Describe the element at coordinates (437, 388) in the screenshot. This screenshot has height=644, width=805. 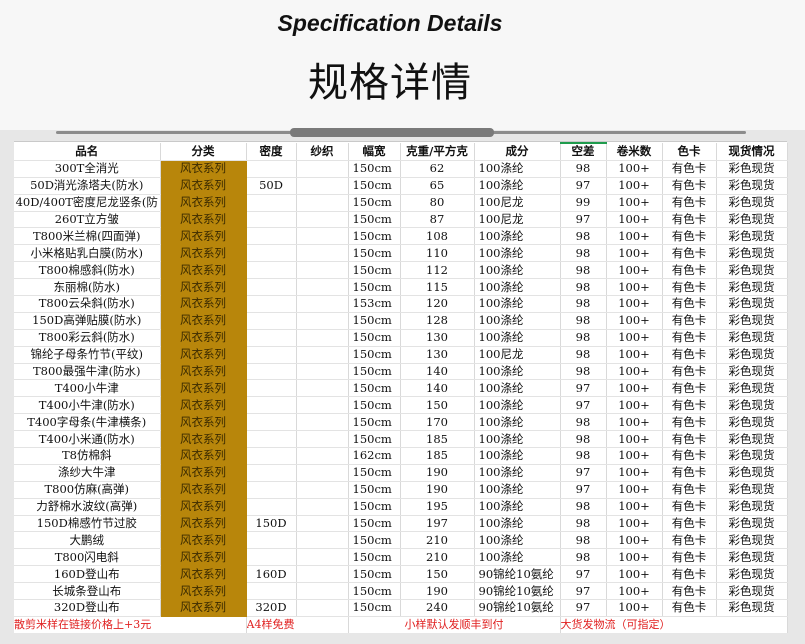
I see `cell-weight: 140` at that location.